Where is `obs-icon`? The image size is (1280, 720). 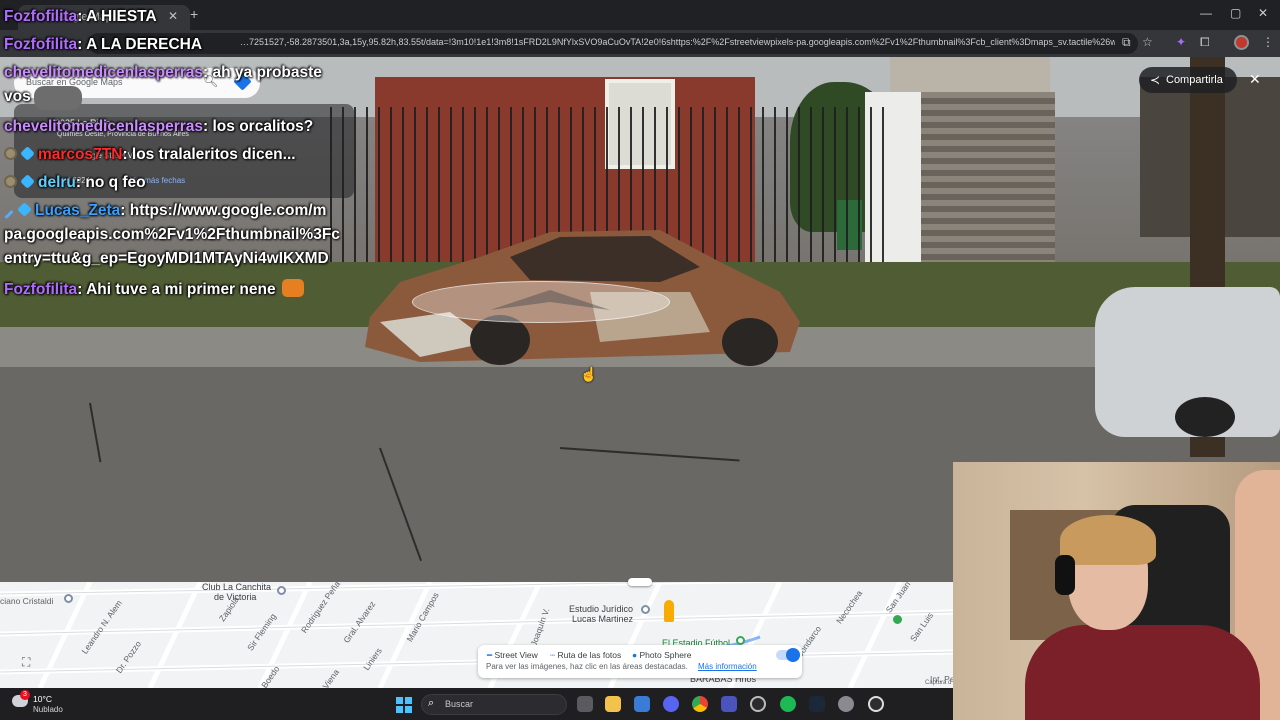 obs-icon is located at coordinates (758, 704).